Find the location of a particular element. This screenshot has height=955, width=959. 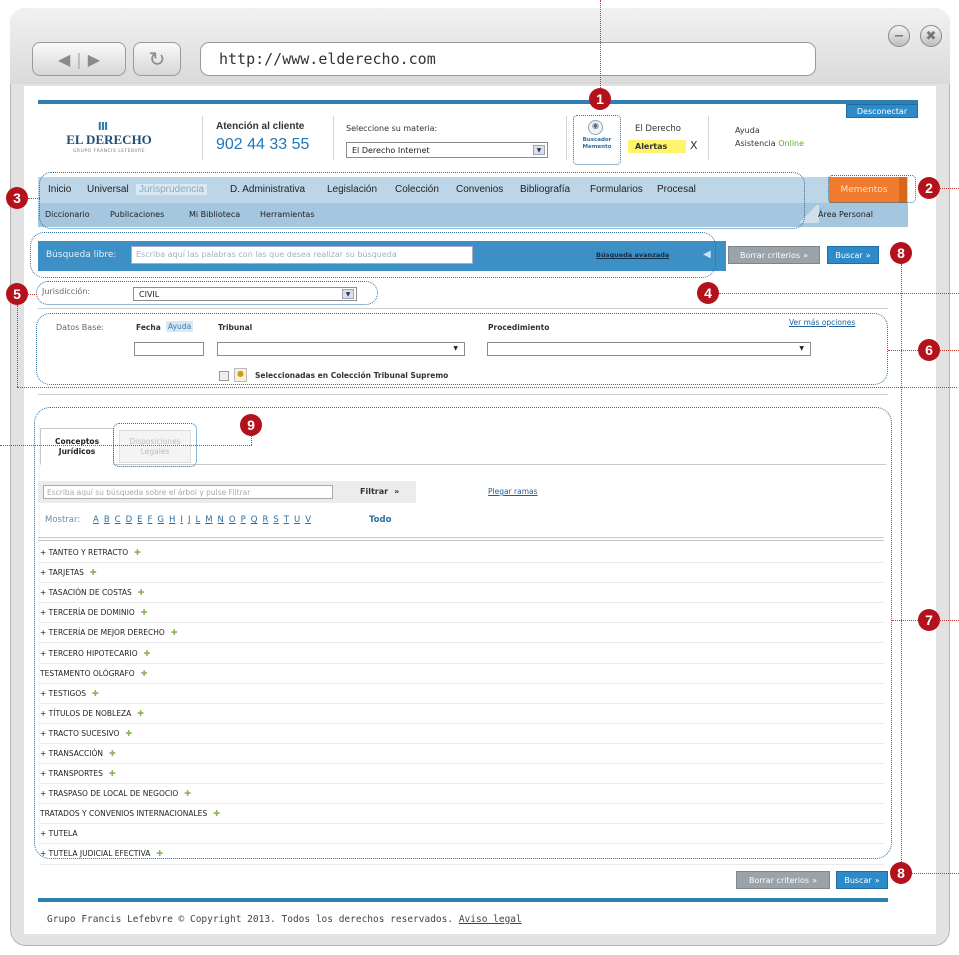

letter-link-a: A is located at coordinates (96, 520).